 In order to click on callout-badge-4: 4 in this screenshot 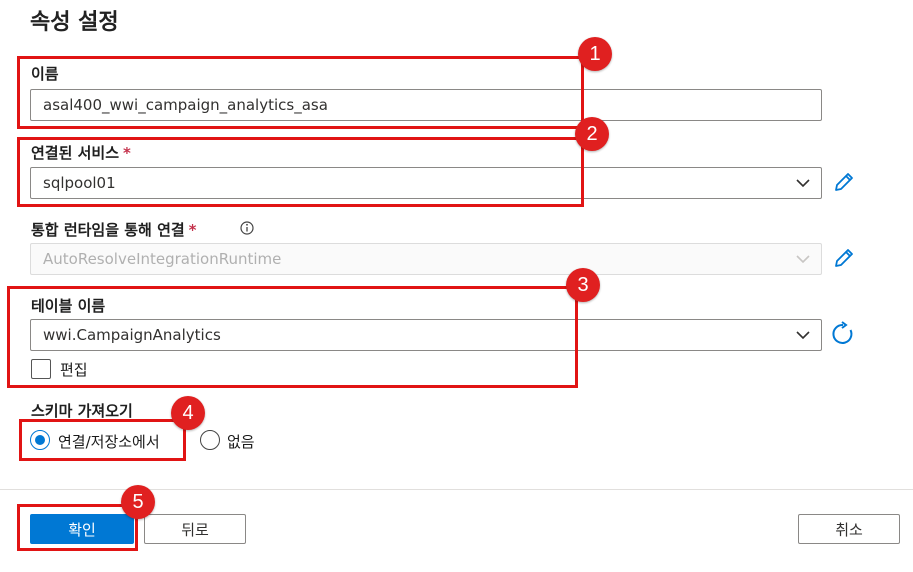, I will do `click(188, 413)`.